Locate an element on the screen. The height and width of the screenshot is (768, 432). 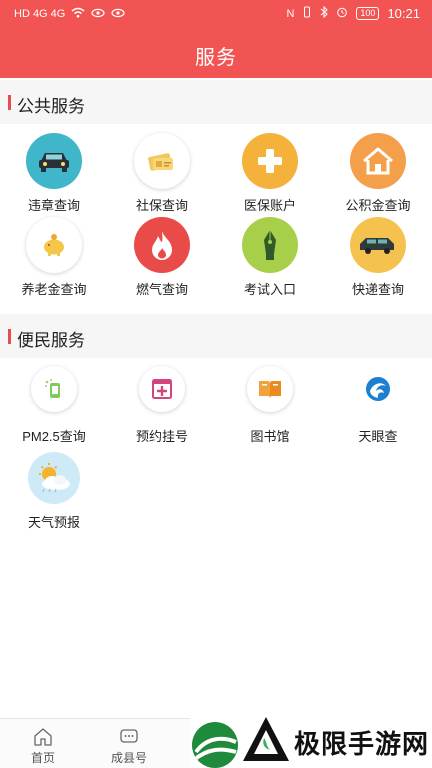
medical-cross-icon is located at coordinates (270, 161).